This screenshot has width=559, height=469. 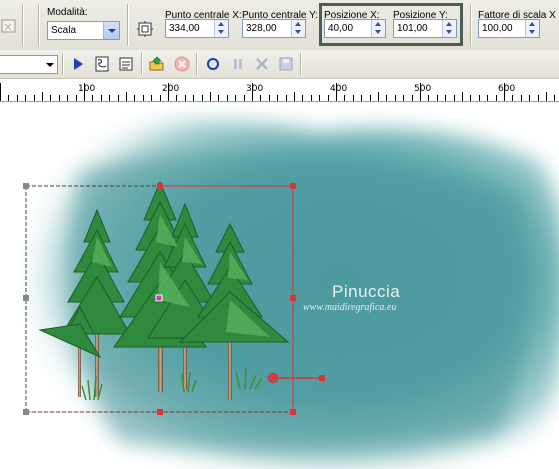 What do you see at coordinates (78, 64) in the screenshot?
I see `play-icon` at bounding box center [78, 64].